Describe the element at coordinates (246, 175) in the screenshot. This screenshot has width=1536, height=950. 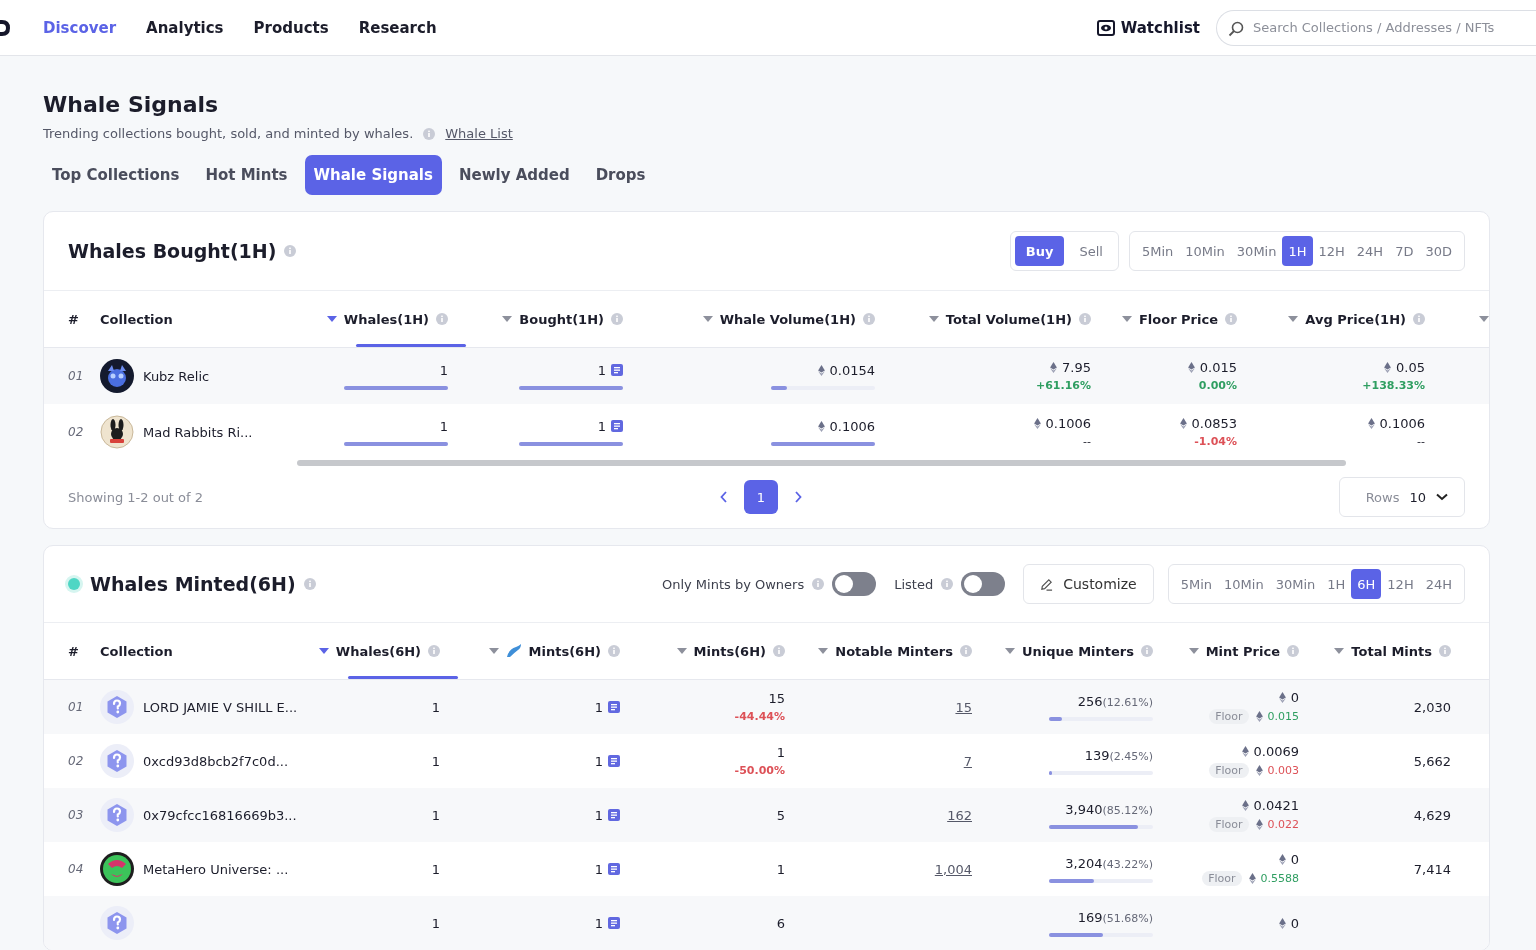
I see `tab: Hot Mints` at that location.